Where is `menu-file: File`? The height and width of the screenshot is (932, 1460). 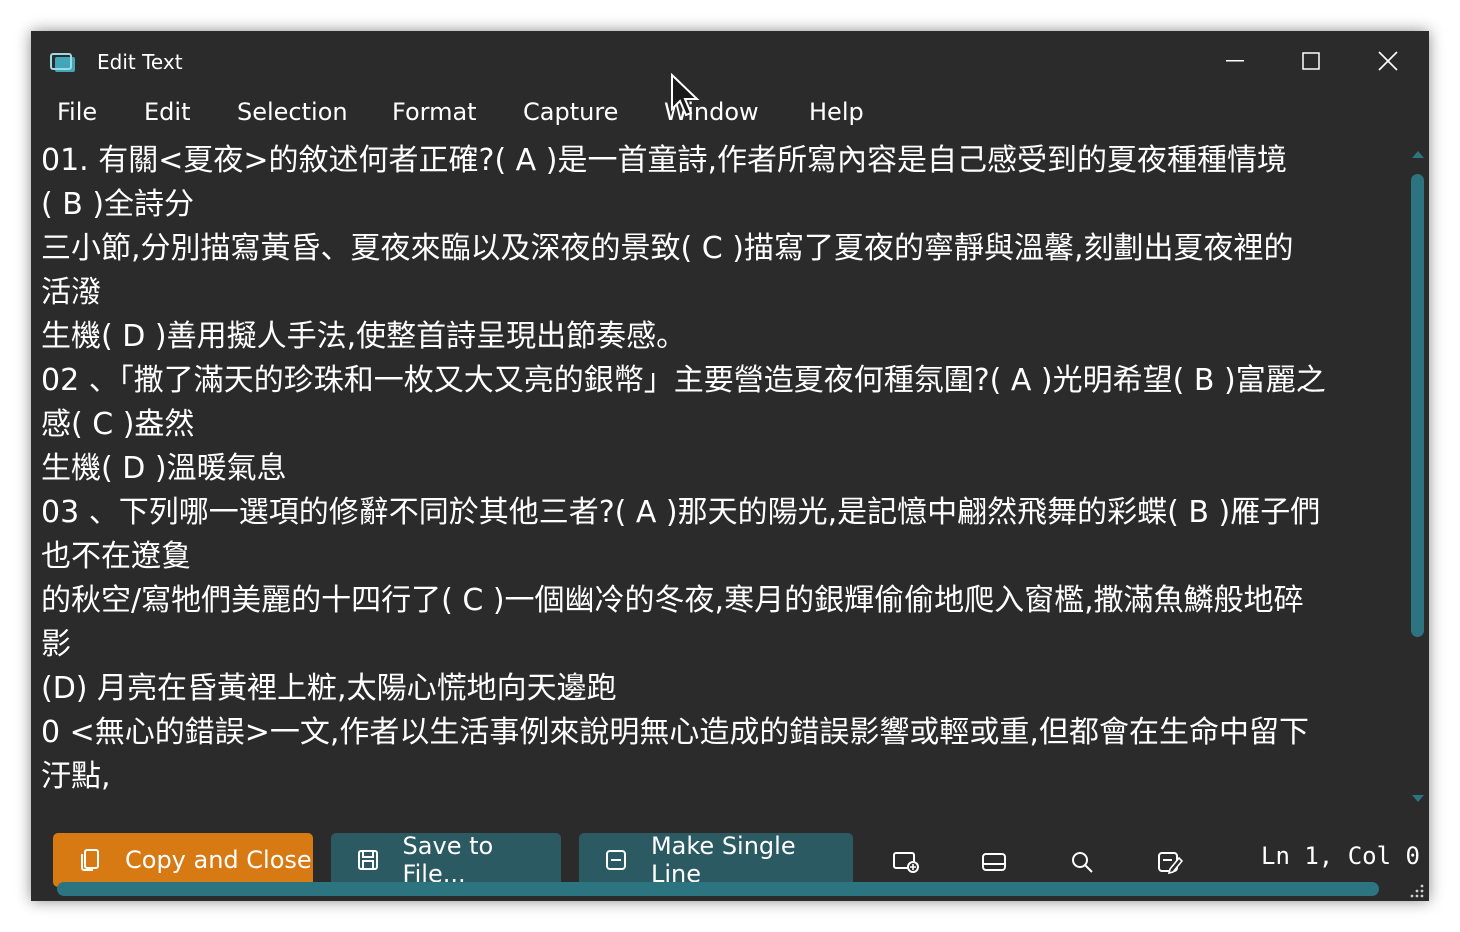 menu-file: File is located at coordinates (77, 112).